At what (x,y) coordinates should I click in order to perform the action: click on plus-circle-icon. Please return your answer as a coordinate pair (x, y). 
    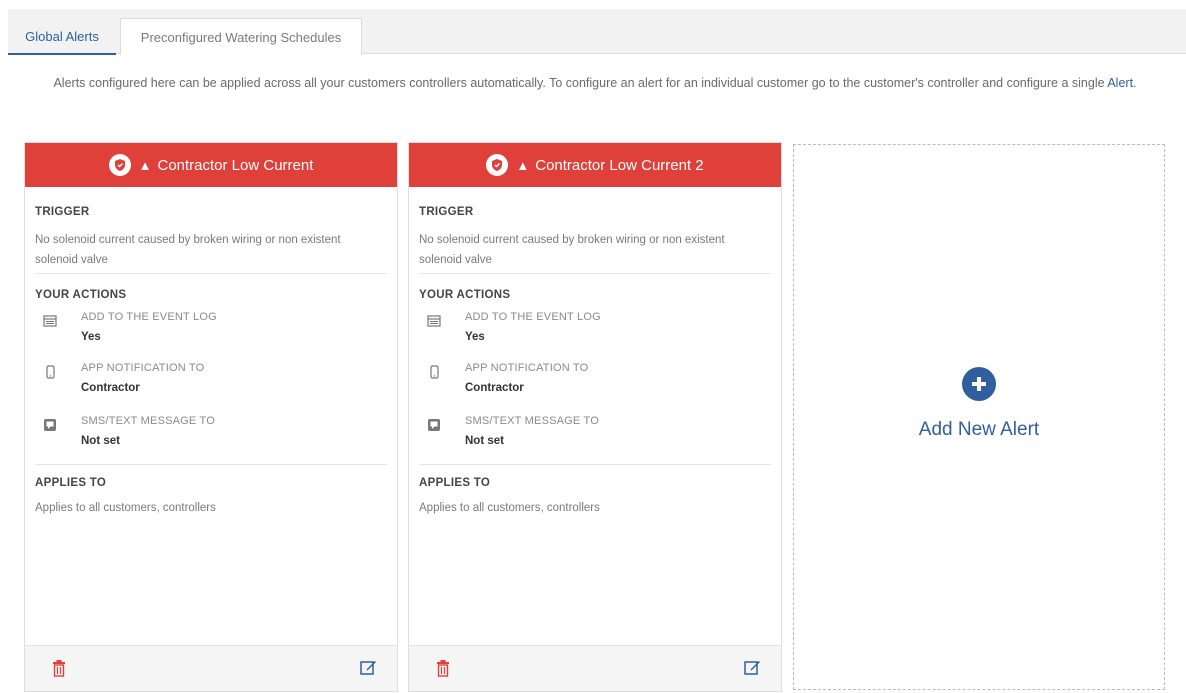
    Looking at the image, I should click on (979, 384).